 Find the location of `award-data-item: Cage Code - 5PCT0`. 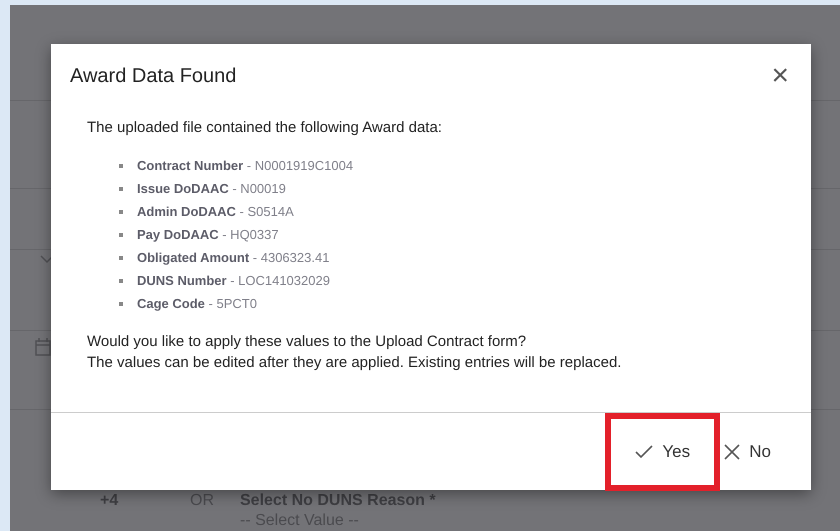

award-data-item: Cage Code - 5PCT0 is located at coordinates (197, 303).